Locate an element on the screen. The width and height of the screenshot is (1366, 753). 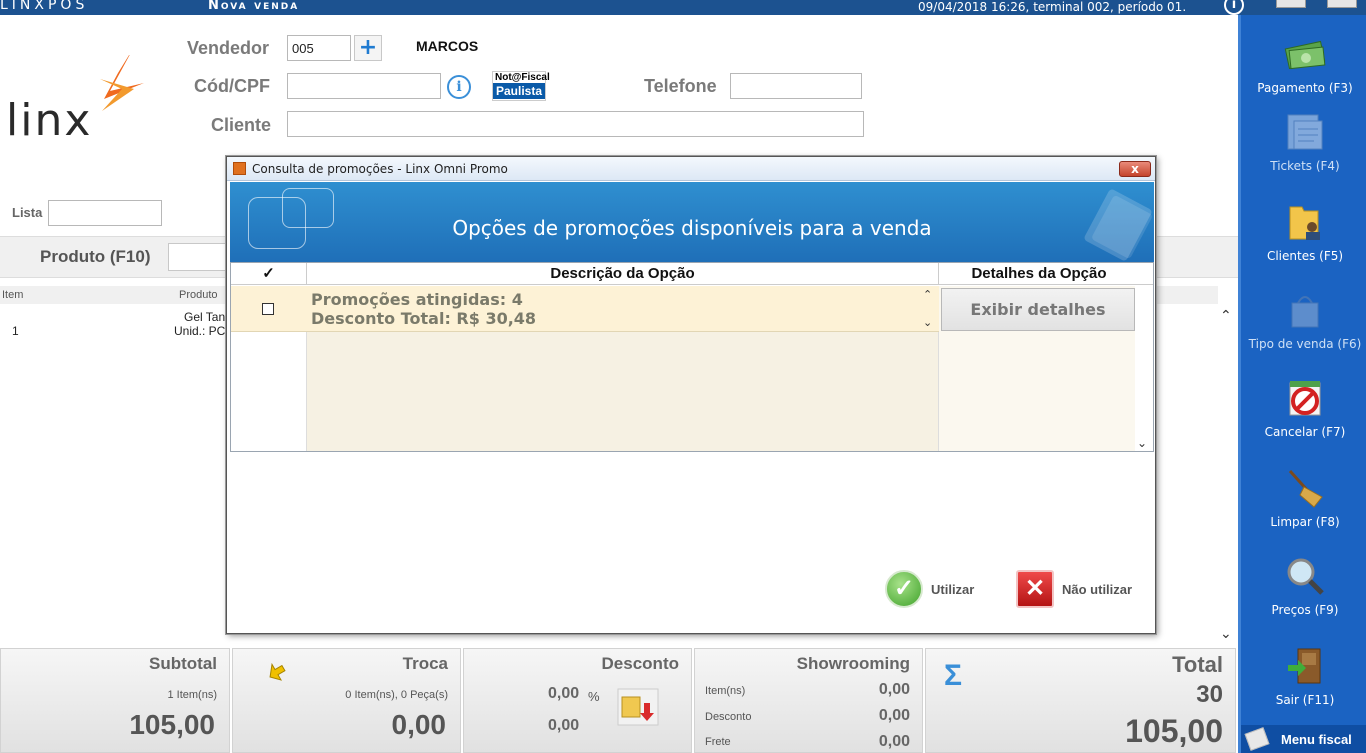
dont-use-button-label: Não utilizar is located at coordinates (1097, 589).